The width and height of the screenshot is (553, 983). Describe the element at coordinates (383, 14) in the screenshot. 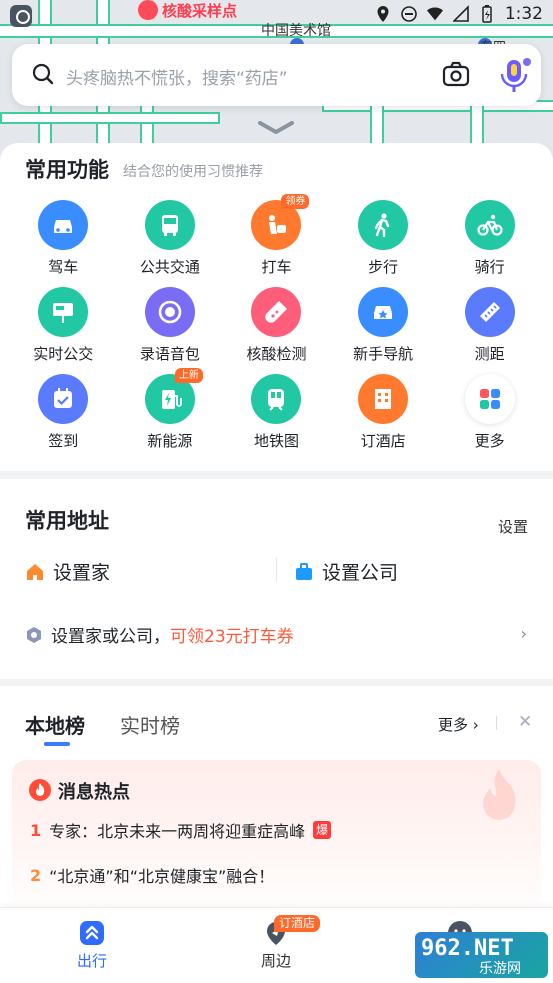

I see `location-icon` at that location.